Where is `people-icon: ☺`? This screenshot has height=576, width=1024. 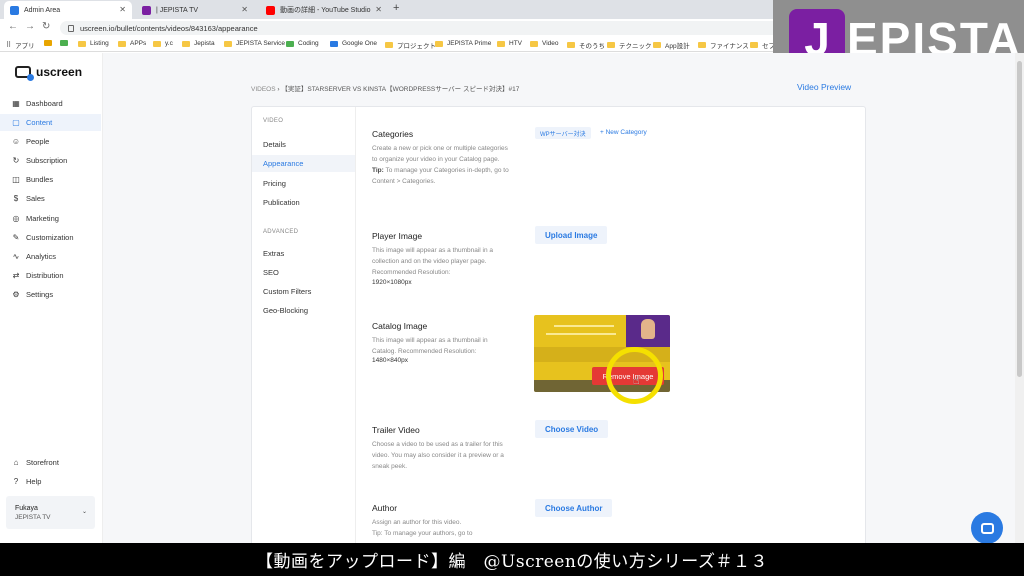
people-icon: ☺ is located at coordinates (16, 141).